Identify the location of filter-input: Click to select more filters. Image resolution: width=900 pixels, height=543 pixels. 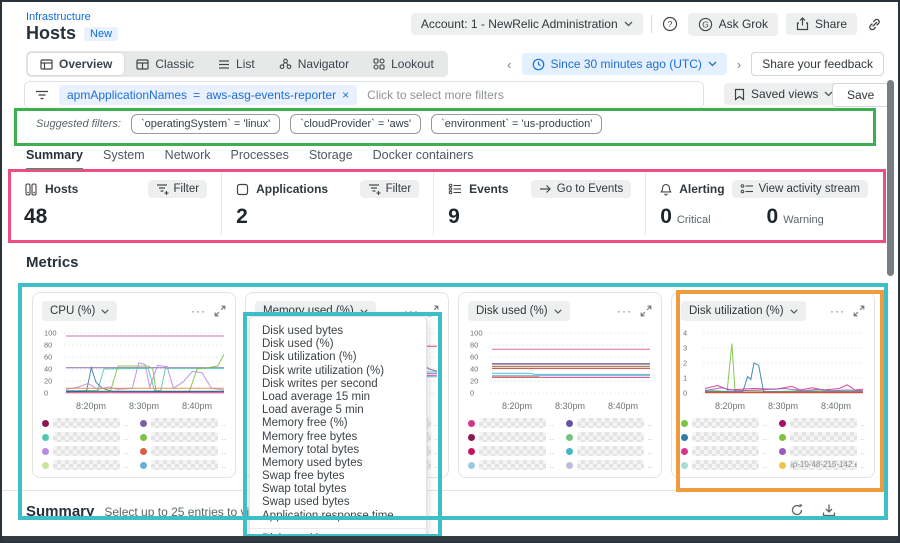
(435, 95).